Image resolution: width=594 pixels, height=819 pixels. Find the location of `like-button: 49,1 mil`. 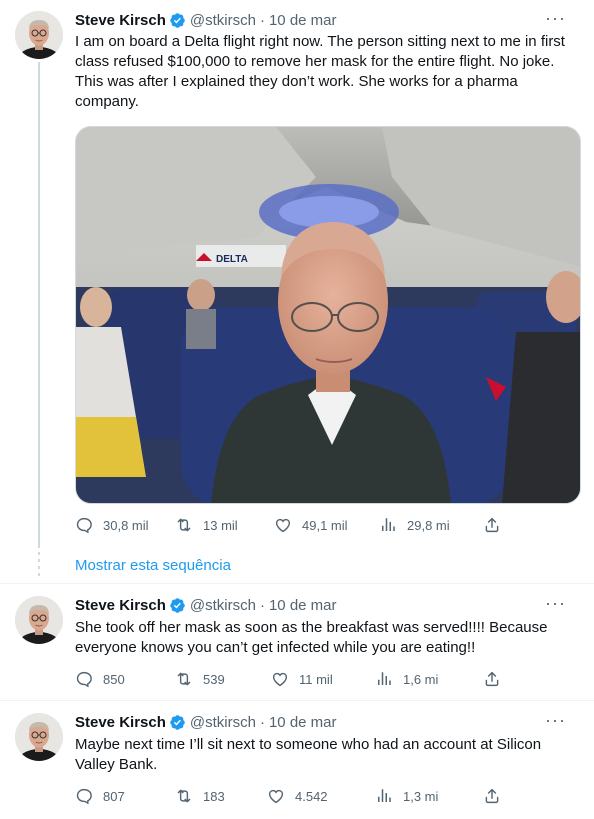

like-button: 49,1 mil is located at coordinates (311, 525).